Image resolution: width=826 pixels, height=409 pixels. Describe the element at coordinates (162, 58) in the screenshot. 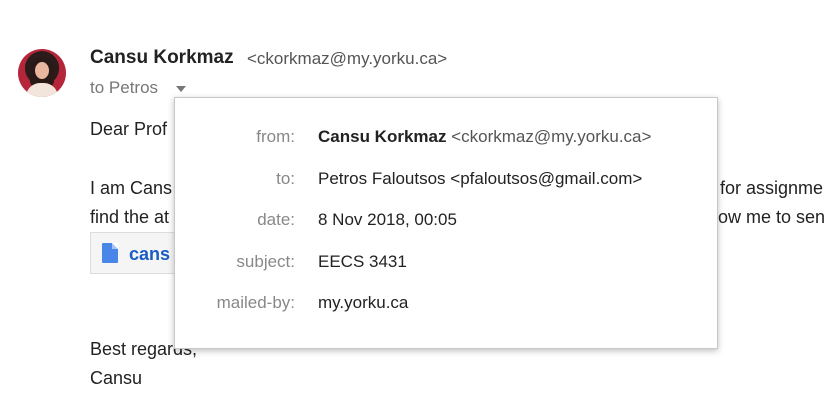

I see `sender-name: Cansu Korkmaz` at that location.